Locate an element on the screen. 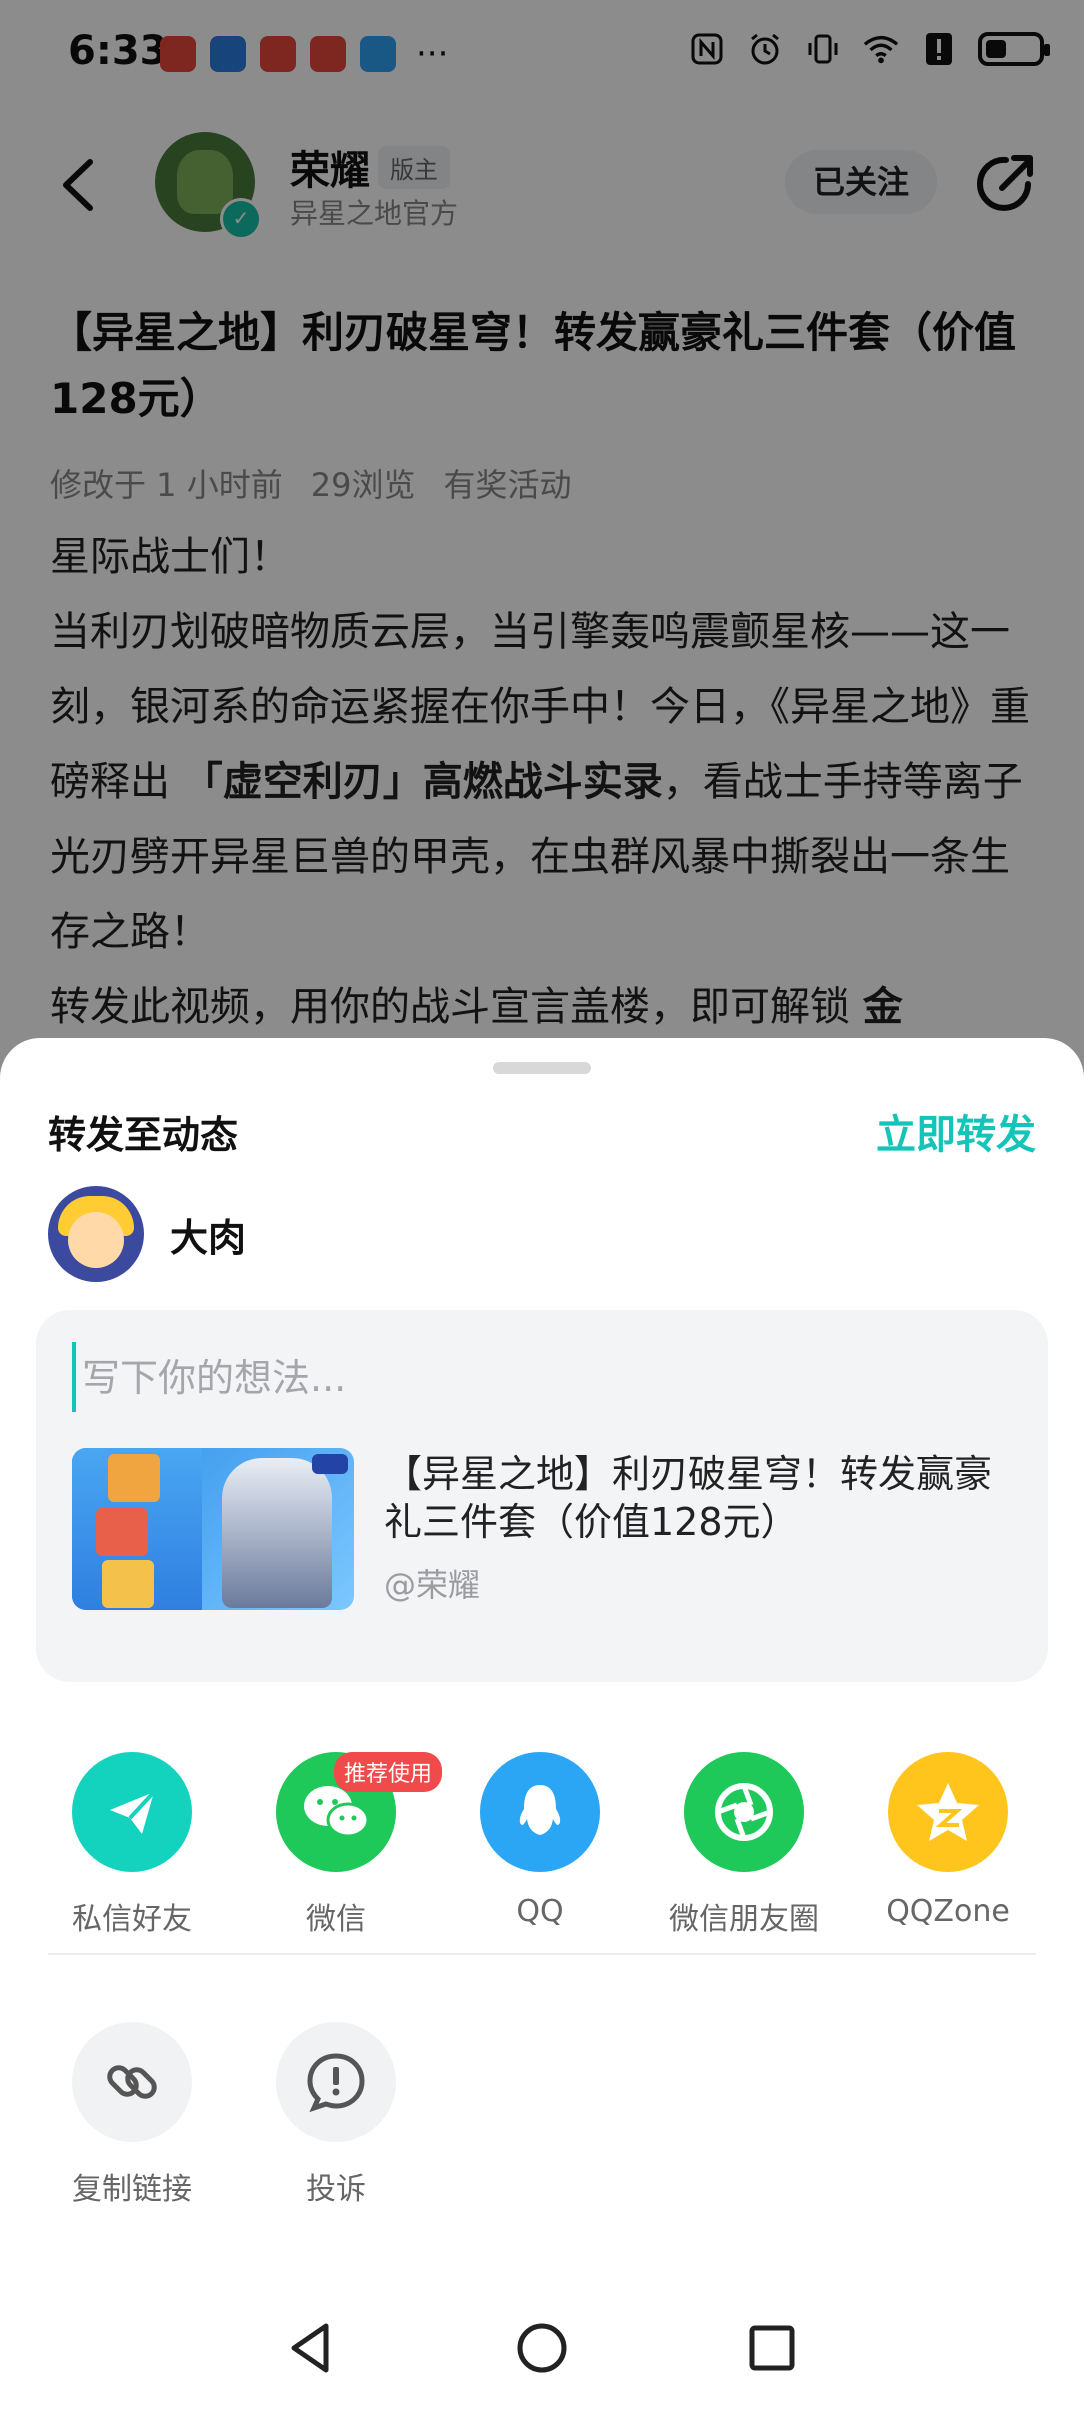  compose-box: 【异星之地】利刃破星穹！转发赢豪礼三件套（价值128元） @荣耀 is located at coordinates (542, 1496).